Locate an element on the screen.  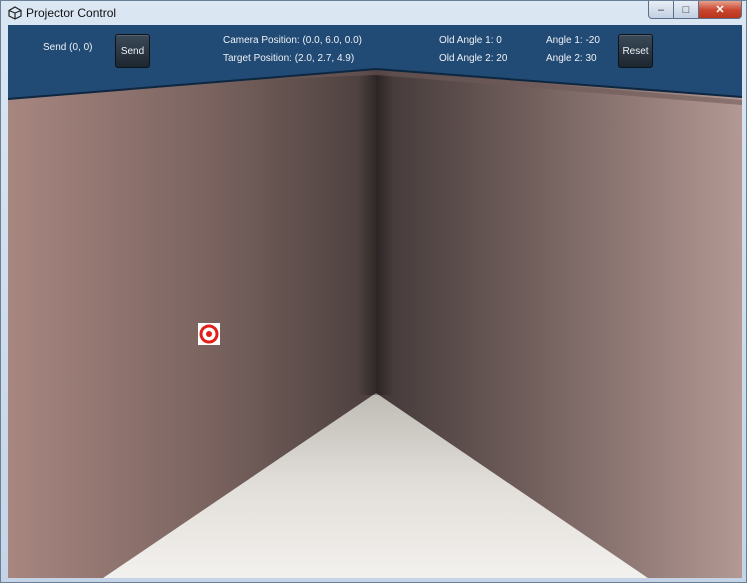
close-button: ✕ is located at coordinates (720, 10).